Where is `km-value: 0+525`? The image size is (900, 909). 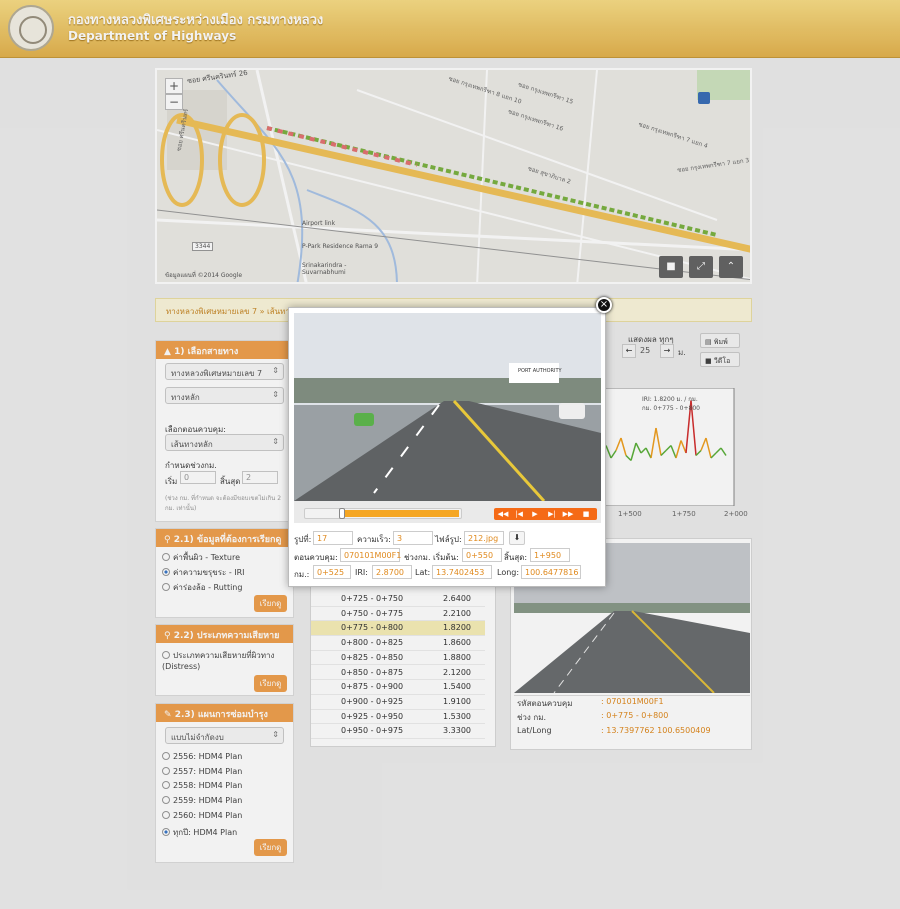
km-value: 0+525 is located at coordinates (332, 572).